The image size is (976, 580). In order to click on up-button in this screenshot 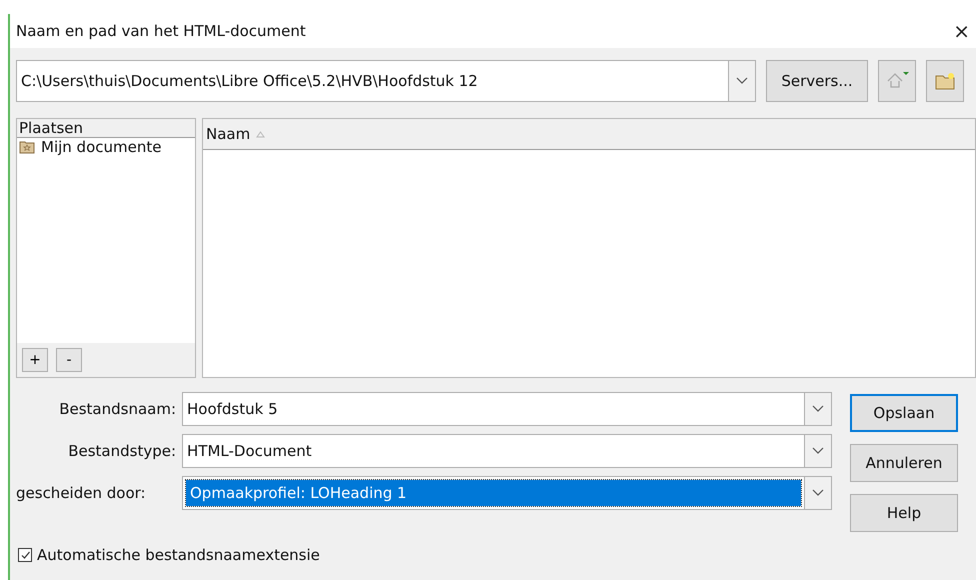, I will do `click(897, 81)`.